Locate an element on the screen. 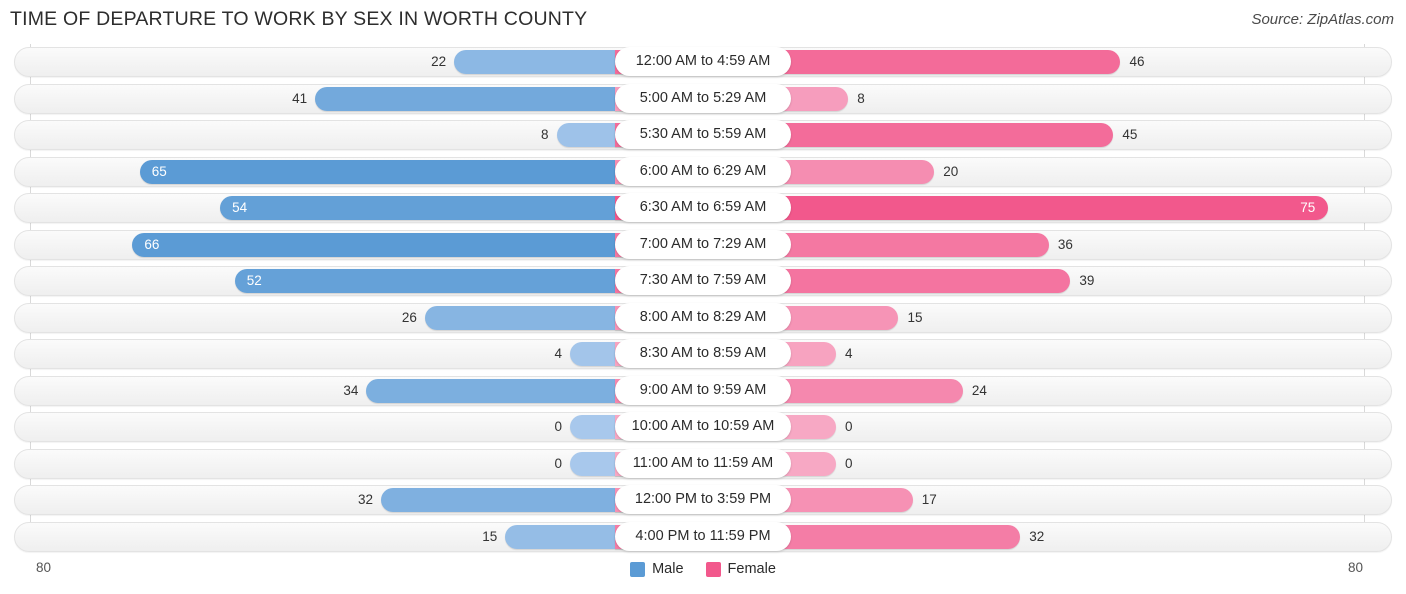 The height and width of the screenshot is (594, 1406). category-label: 12:00 AM to 4:59 AM is located at coordinates (703, 61).